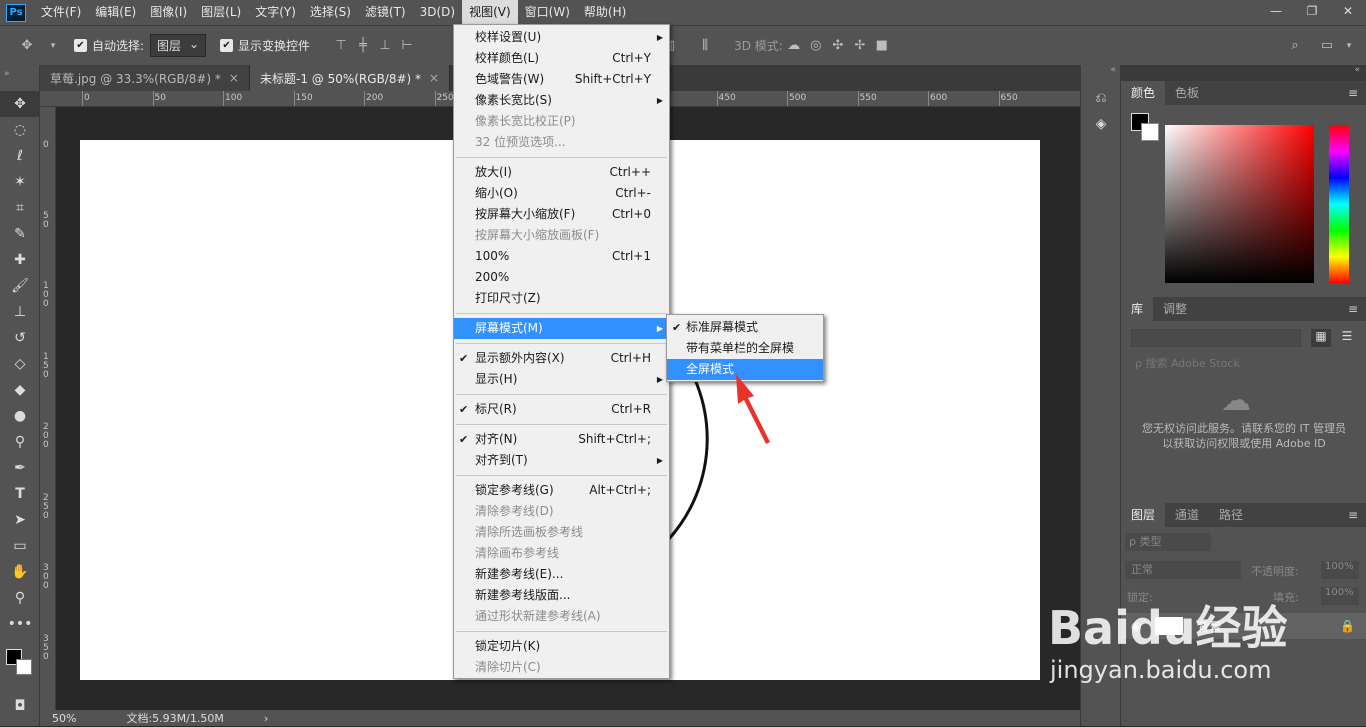 This screenshot has height=727, width=1366. I want to click on view-menu-item: 校样颜色(L) Ctrl+Y, so click(561, 58).